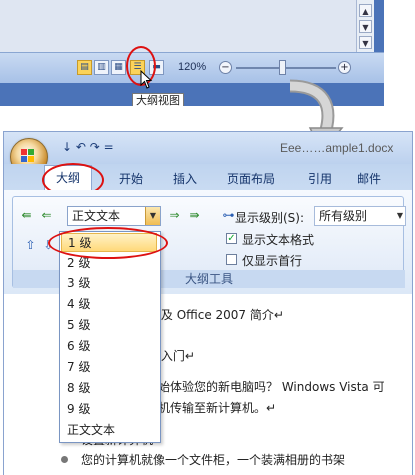  Describe the element at coordinates (225, 67) in the screenshot. I see `zoom-out-icon: −` at that location.